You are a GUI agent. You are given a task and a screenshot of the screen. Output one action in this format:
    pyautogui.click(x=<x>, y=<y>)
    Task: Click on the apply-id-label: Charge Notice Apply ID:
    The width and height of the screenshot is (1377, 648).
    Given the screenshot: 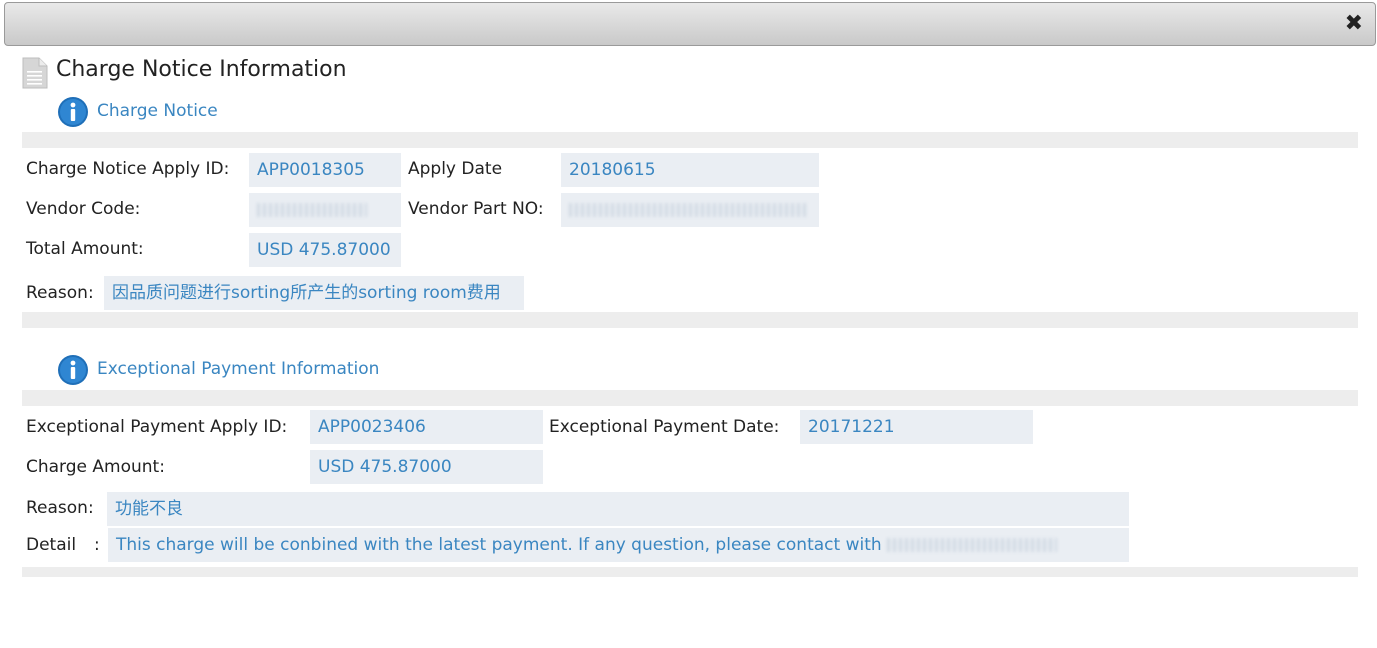 What is the action you would take?
    pyautogui.click(x=128, y=169)
    